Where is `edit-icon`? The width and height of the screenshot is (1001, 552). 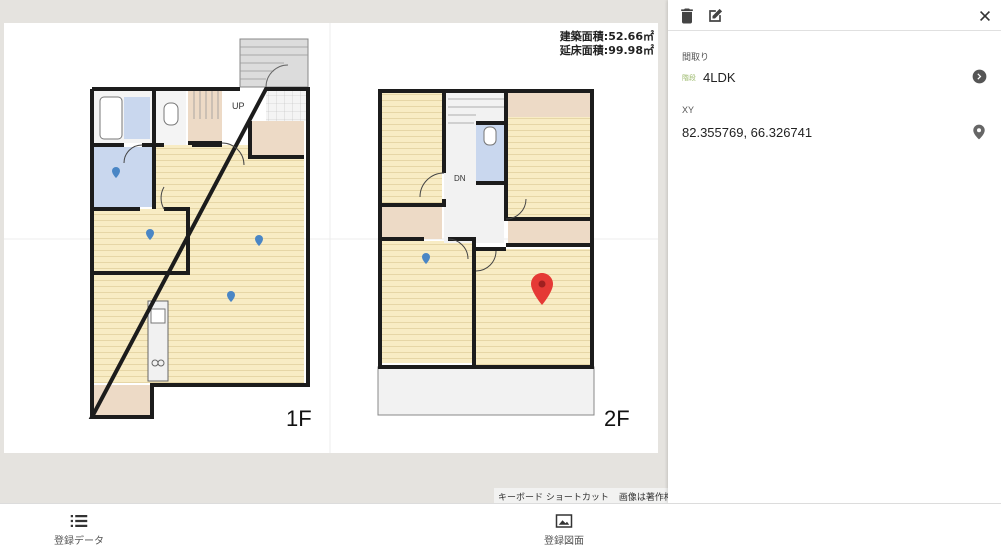
edit-icon is located at coordinates (716, 15).